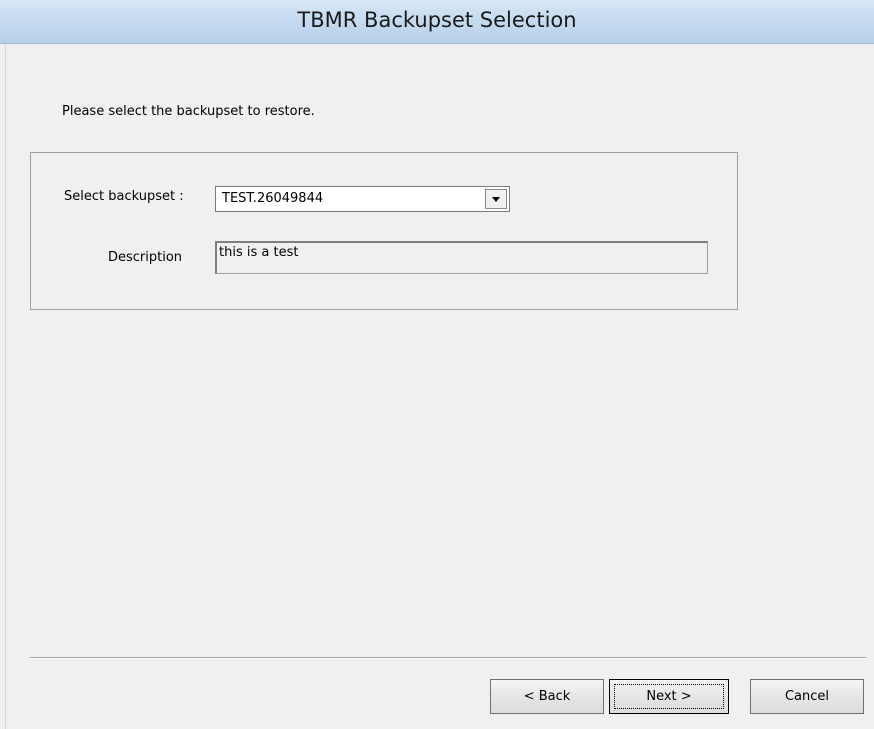 Image resolution: width=874 pixels, height=729 pixels. Describe the element at coordinates (273, 198) in the screenshot. I see `backupset-selected-value: TEST.26049844` at that location.